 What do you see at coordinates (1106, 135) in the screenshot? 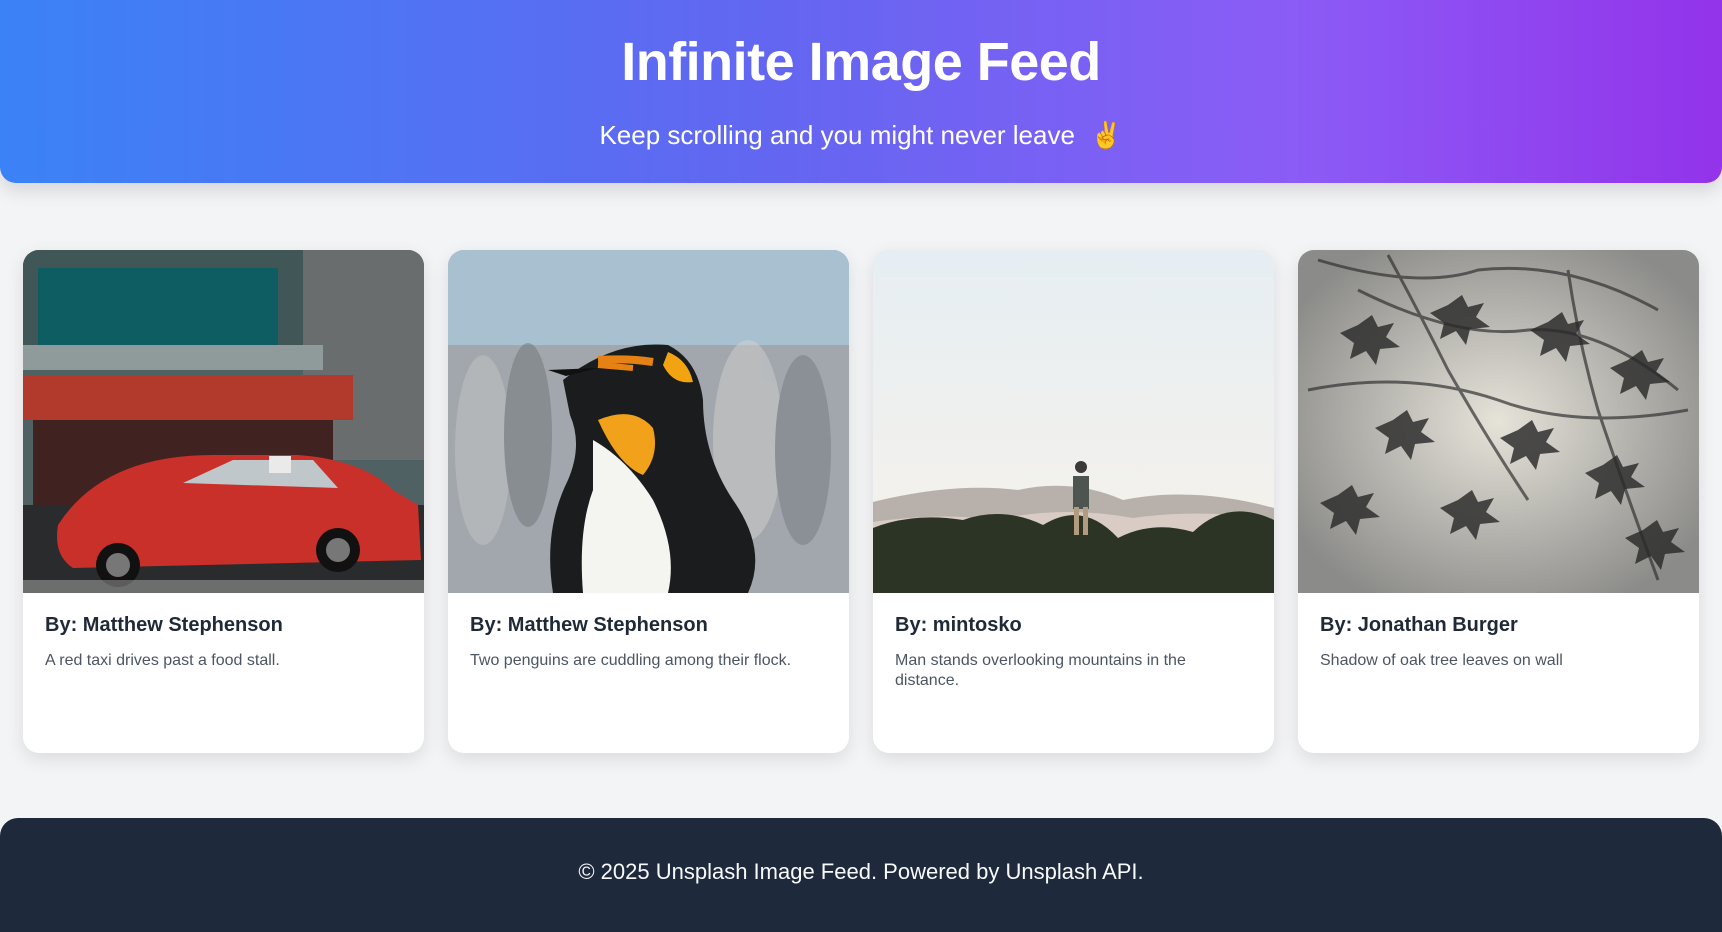
I see `victory-hand-icon: ✌️` at bounding box center [1106, 135].